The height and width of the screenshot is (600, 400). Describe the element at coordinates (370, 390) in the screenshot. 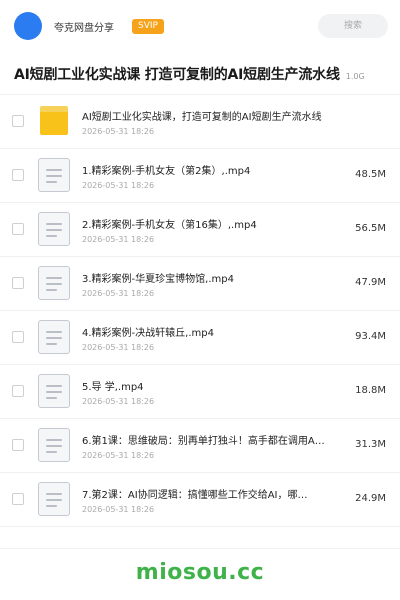

I see `file-size: 18.8M` at that location.